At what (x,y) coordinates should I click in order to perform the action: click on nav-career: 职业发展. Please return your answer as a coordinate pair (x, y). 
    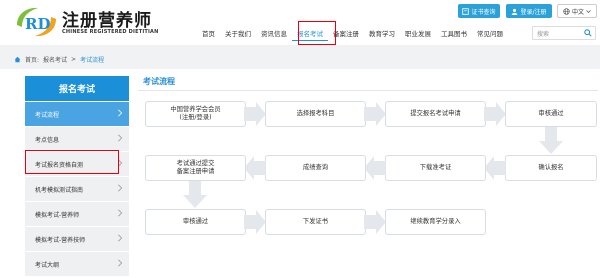
    Looking at the image, I should click on (418, 34).